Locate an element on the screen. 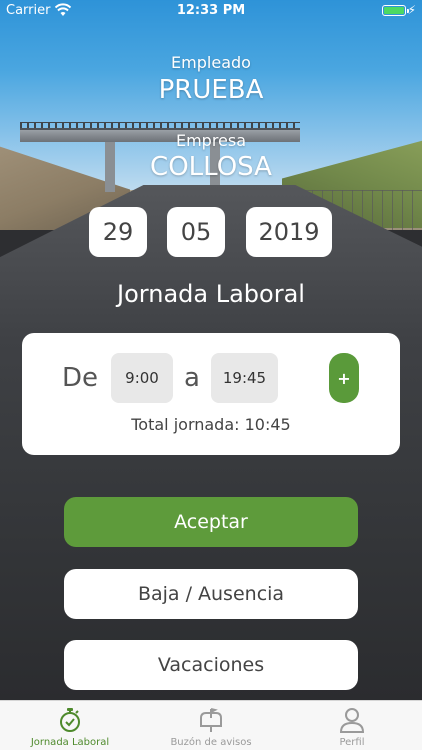 The width and height of the screenshot is (422, 750). stopwatch-check-icon is located at coordinates (70, 720).